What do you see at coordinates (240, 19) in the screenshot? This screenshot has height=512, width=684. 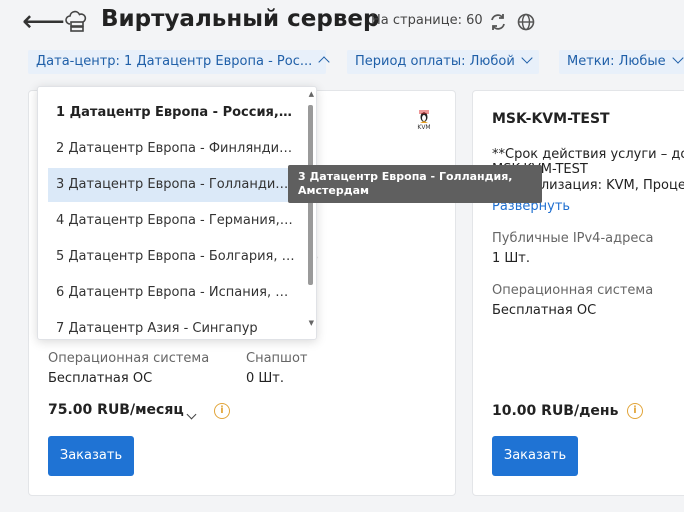 I see `page-title: Виртуальный сервер` at bounding box center [240, 19].